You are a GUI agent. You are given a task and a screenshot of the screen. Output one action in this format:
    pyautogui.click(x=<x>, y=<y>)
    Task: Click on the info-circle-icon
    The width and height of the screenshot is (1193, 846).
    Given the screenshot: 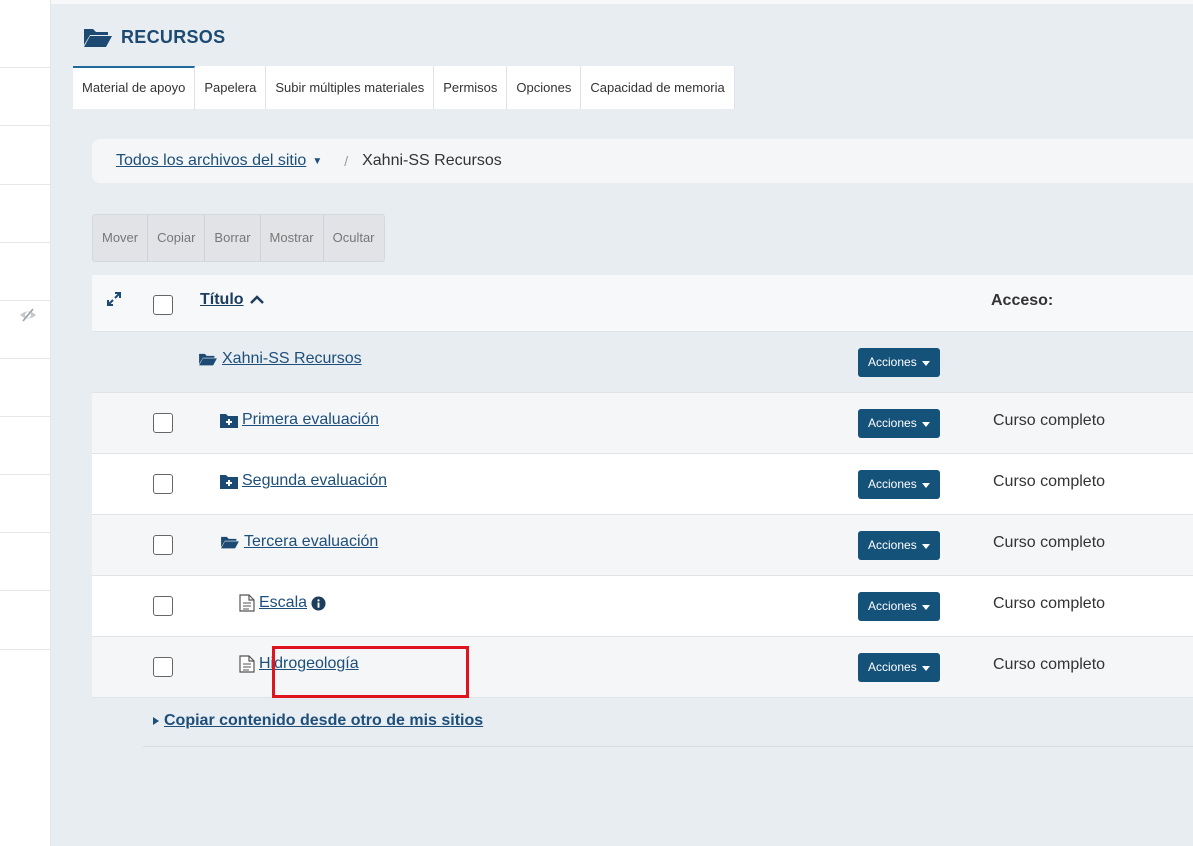 What is the action you would take?
    pyautogui.click(x=318, y=603)
    